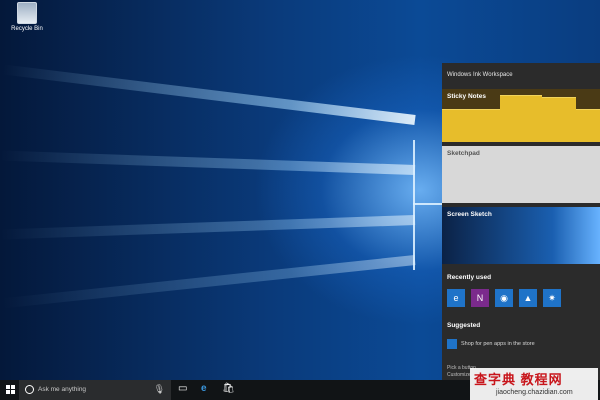 Image resolution: width=600 pixels, height=400 pixels. I want to click on microphone-icon: 🎙, so click(159, 389).